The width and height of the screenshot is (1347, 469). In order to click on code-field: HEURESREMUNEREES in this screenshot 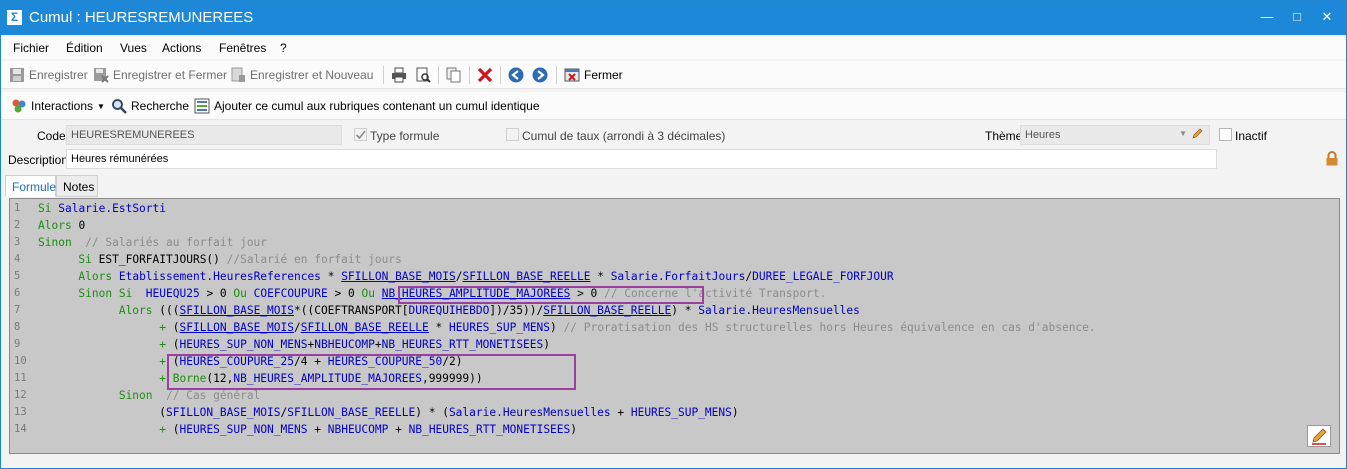, I will do `click(204, 135)`.